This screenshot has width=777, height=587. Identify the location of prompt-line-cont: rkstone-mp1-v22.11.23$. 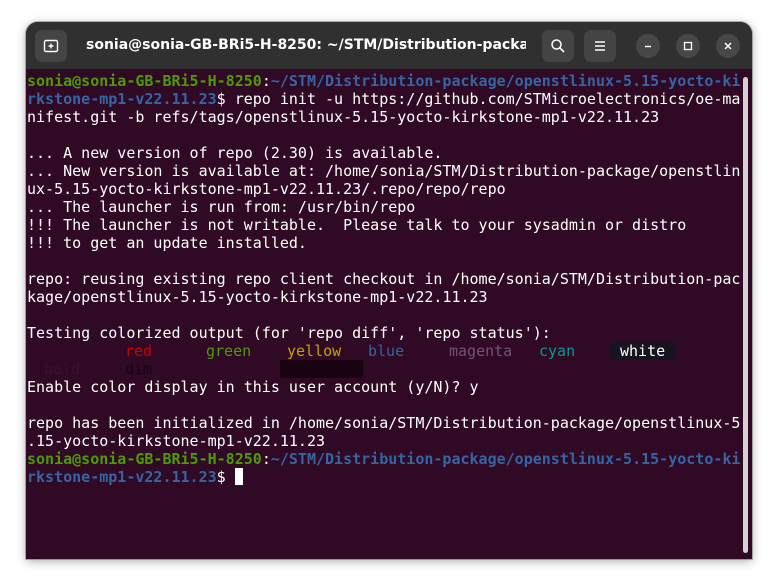
(135, 477).